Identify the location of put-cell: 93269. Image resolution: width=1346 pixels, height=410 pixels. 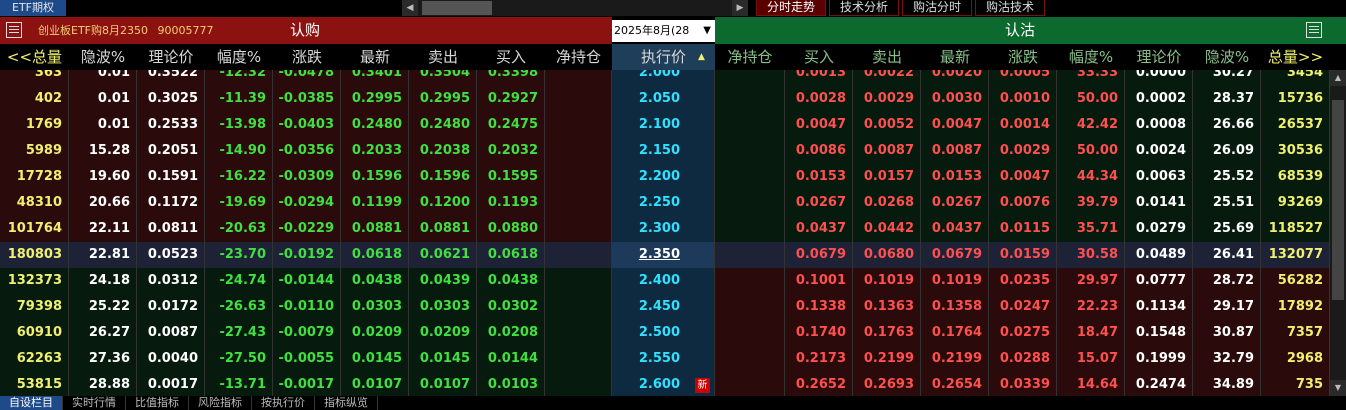
(1300, 202).